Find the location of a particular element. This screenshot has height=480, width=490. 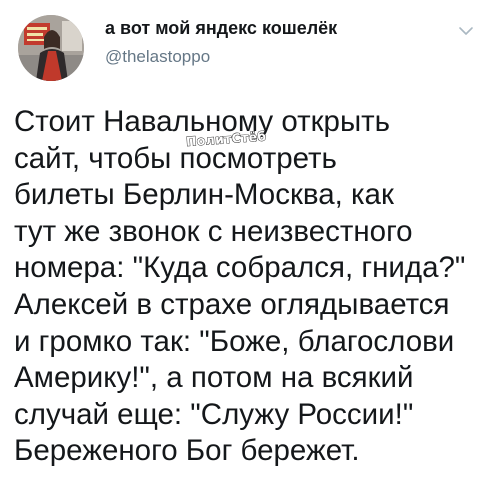

author-avatar is located at coordinates (51, 48).